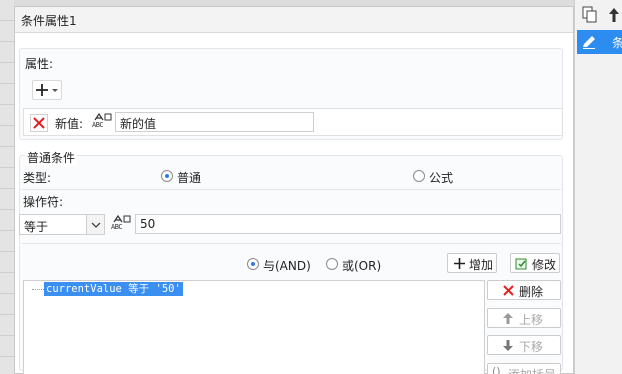  I want to click on bracket-icon: (), so click(496, 369).